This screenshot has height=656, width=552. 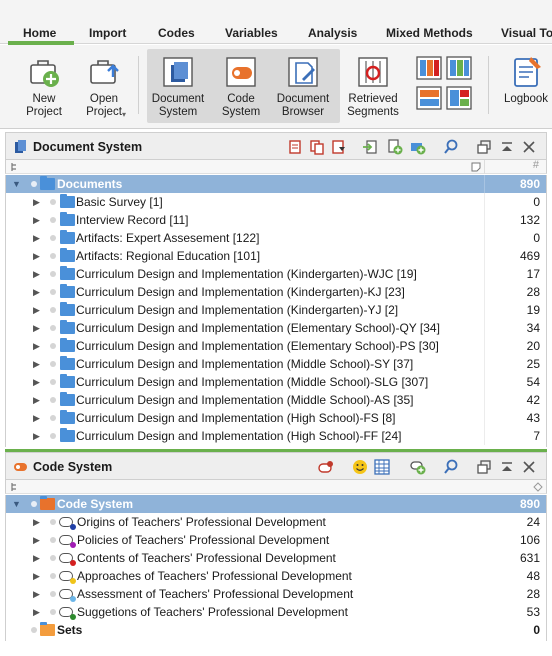 I want to click on document-browser-button: Document Browser, so click(x=303, y=84).